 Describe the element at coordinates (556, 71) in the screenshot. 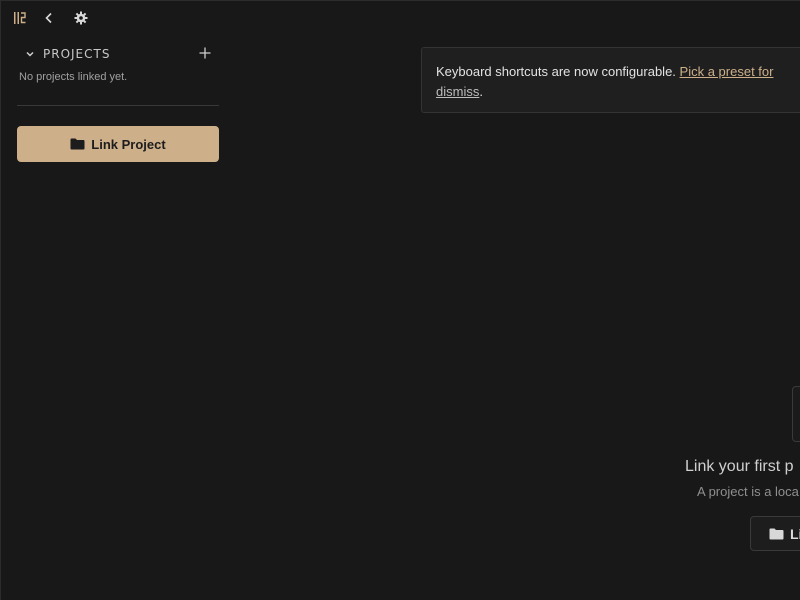

I see `toast-message: Keyboard shortcuts are now configurable.` at that location.